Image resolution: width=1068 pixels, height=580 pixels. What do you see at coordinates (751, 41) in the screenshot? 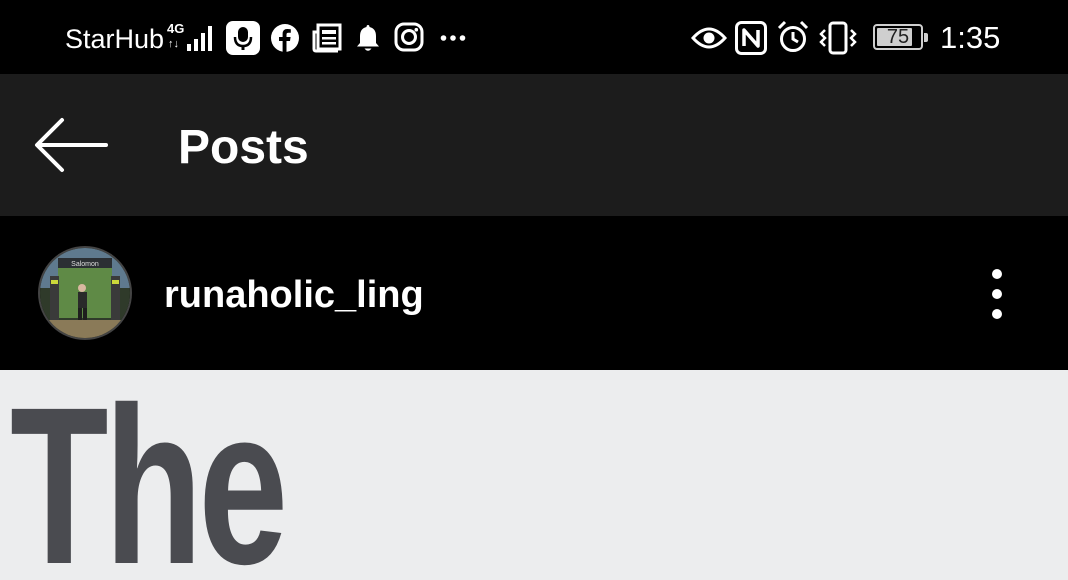
I see `nfc-icon` at bounding box center [751, 41].